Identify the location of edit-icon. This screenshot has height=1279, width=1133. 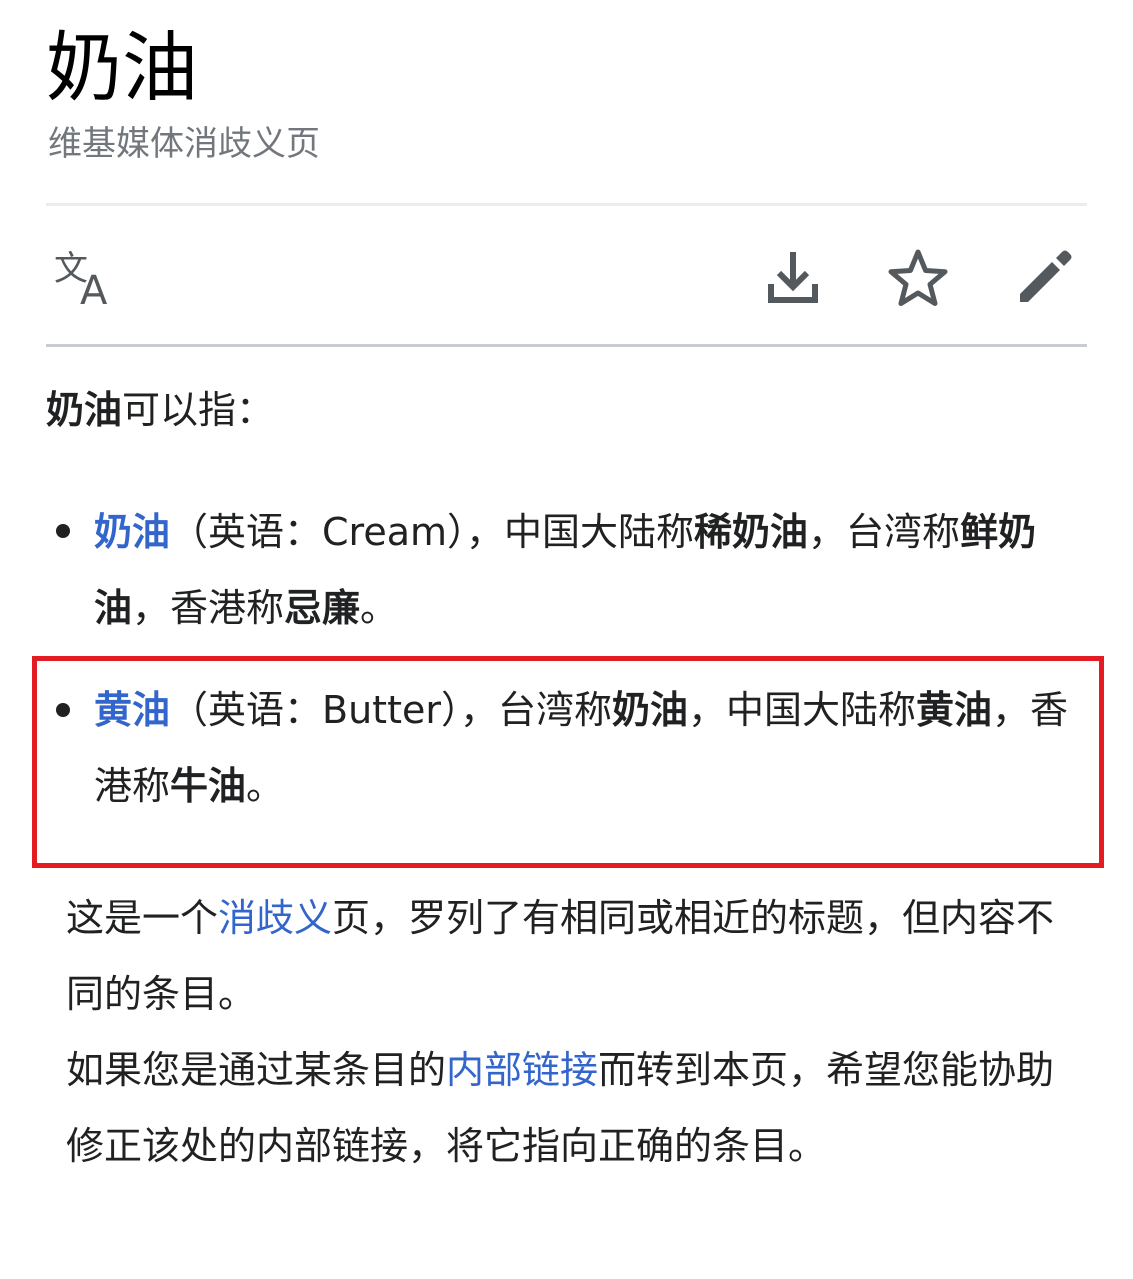
(1046, 276).